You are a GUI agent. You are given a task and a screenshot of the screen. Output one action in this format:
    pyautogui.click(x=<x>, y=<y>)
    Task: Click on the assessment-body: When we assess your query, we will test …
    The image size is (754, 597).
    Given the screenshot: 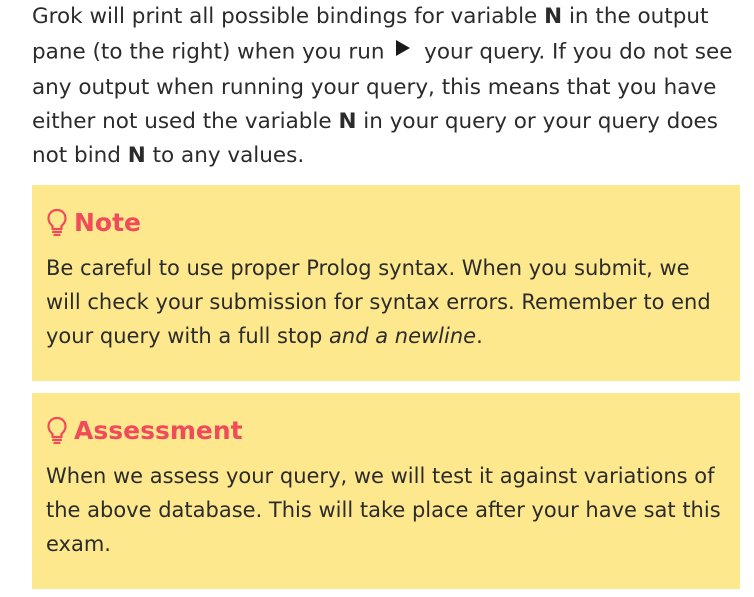 What is the action you would take?
    pyautogui.click(x=383, y=510)
    